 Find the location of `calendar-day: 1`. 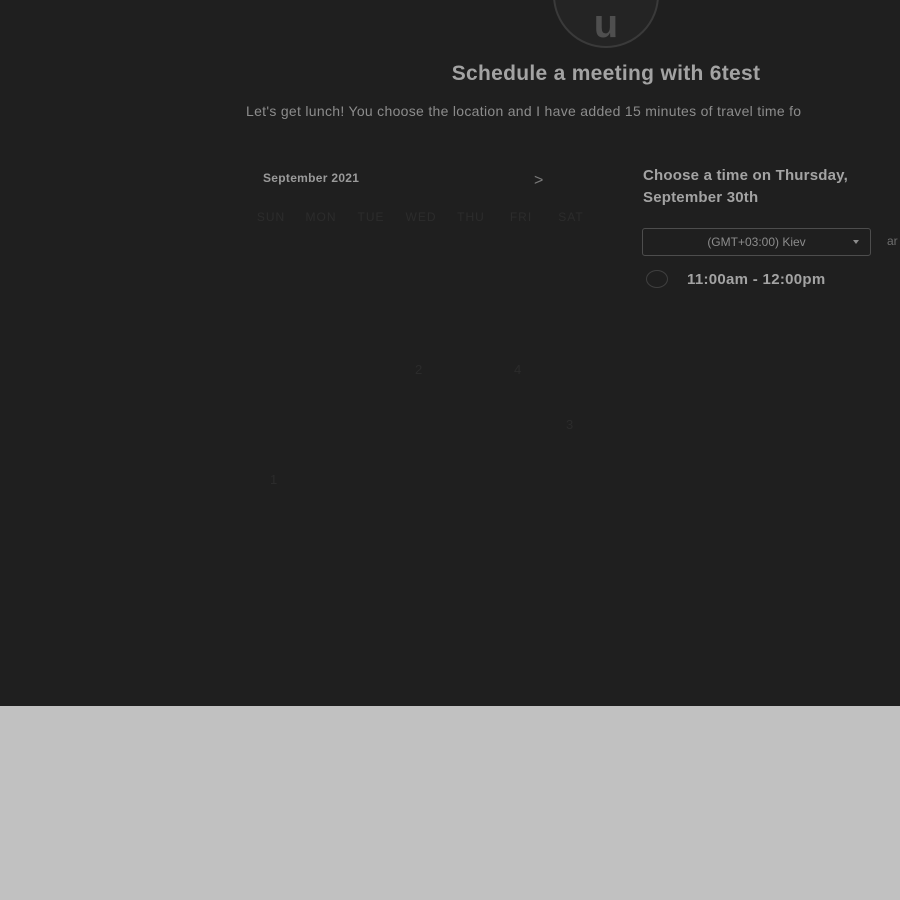

calendar-day: 1 is located at coordinates (273, 479).